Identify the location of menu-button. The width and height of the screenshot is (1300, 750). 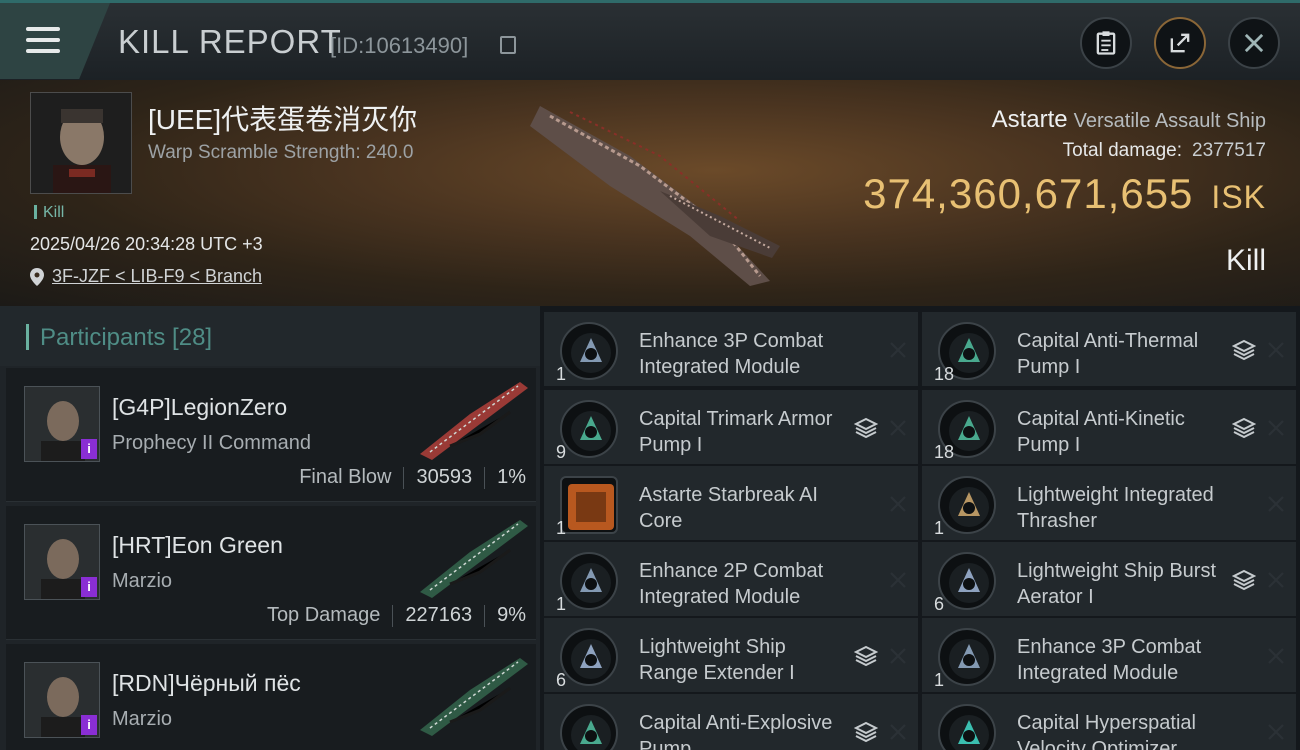
(55, 41).